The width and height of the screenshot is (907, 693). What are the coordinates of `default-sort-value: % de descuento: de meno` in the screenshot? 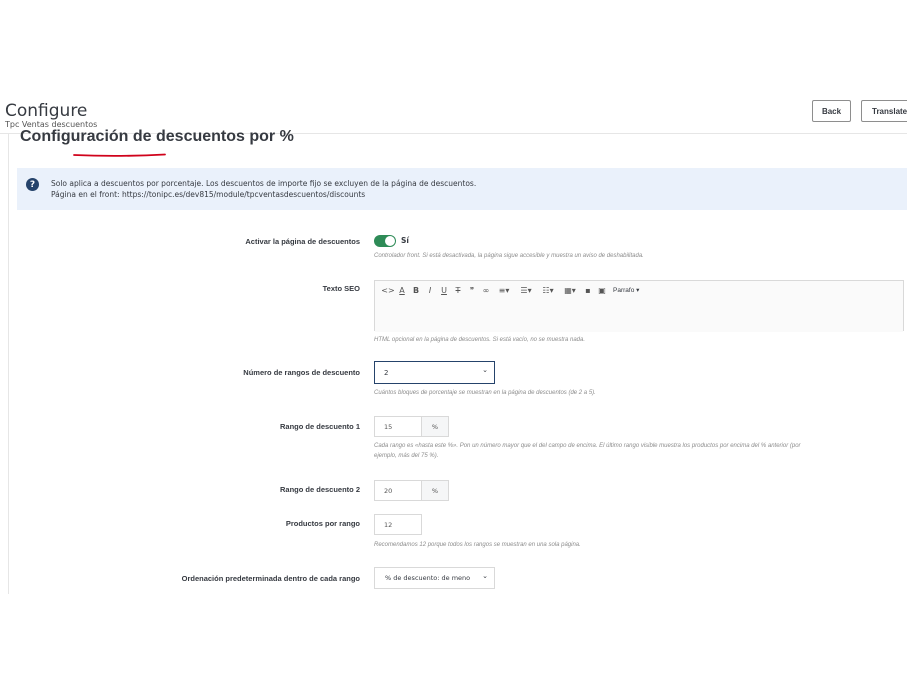 It's located at (428, 578).